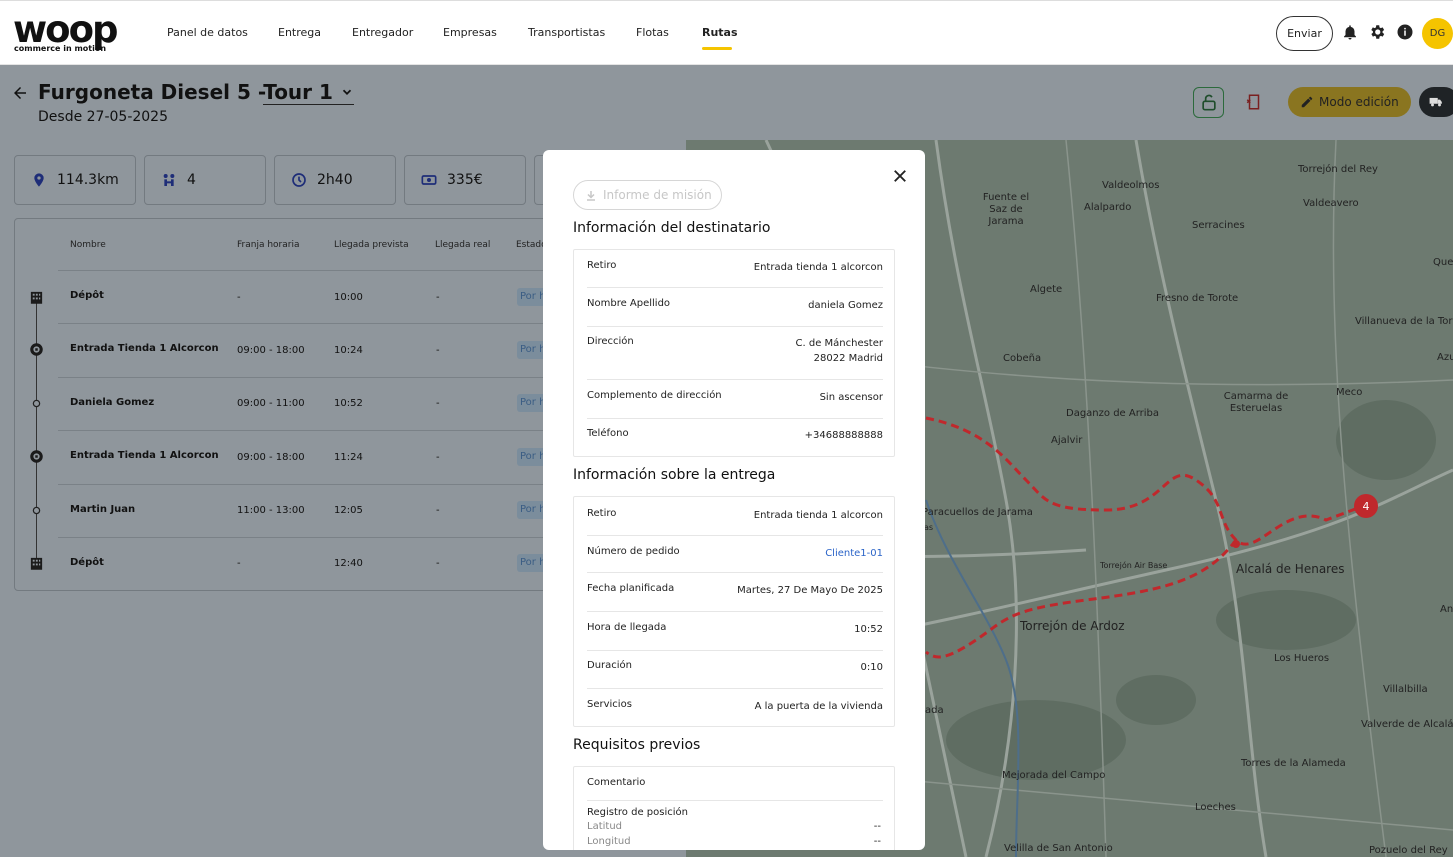 The height and width of the screenshot is (857, 1453). I want to click on stat-cost: 335€, so click(465, 180).